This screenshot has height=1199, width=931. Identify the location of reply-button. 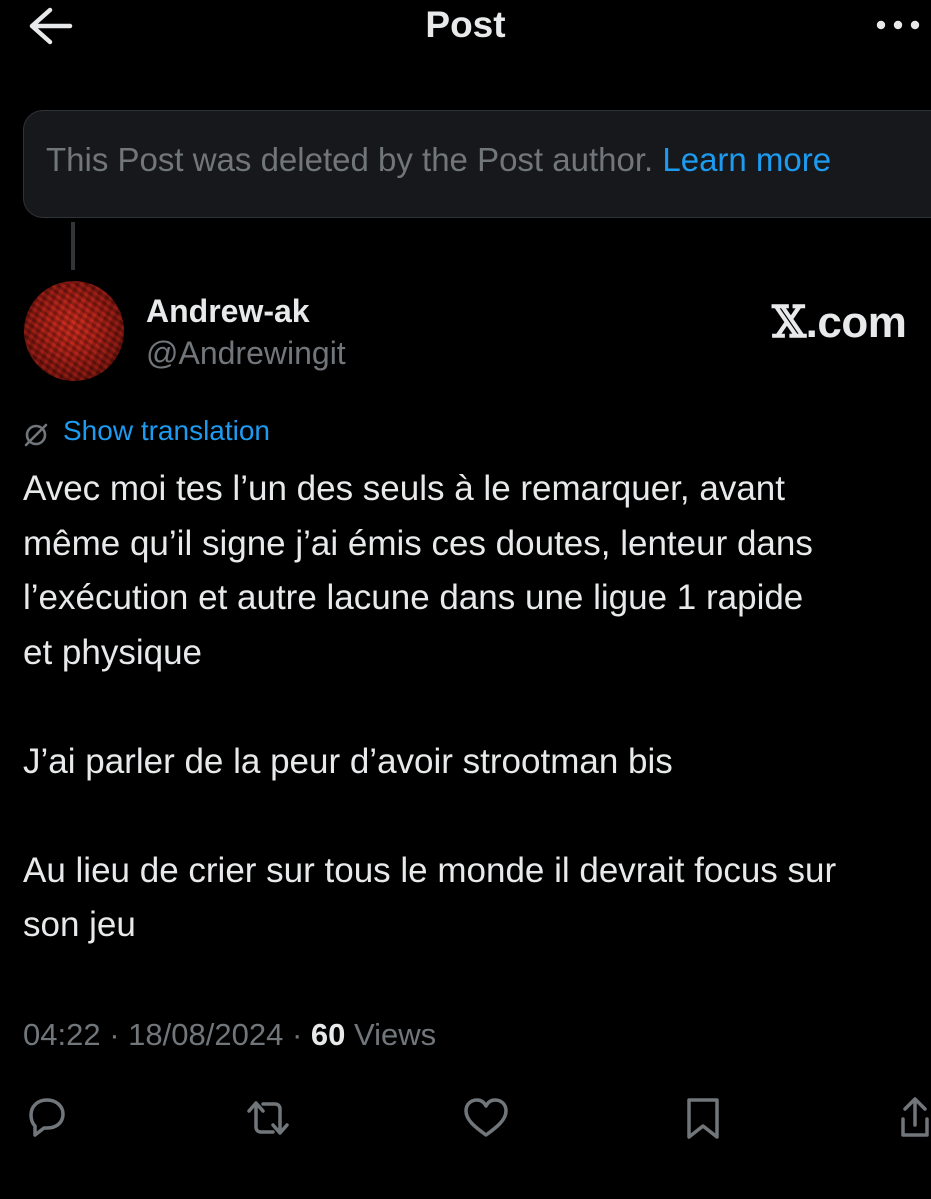
(47, 1118).